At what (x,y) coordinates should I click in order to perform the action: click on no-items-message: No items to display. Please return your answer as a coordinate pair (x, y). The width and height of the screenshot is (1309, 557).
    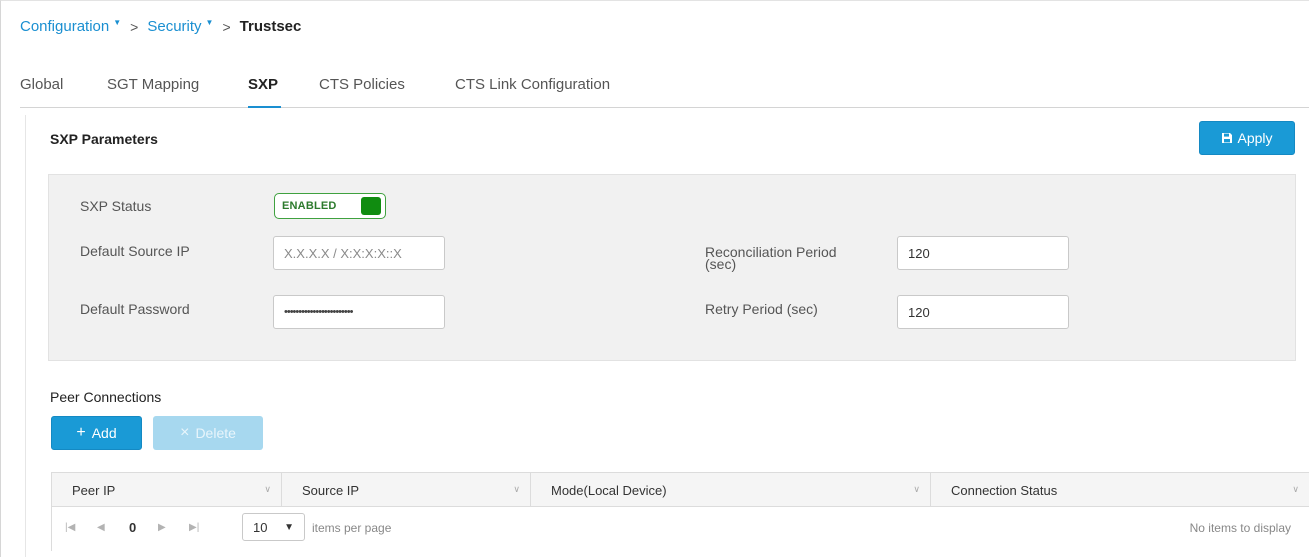
    Looking at the image, I should click on (1240, 528).